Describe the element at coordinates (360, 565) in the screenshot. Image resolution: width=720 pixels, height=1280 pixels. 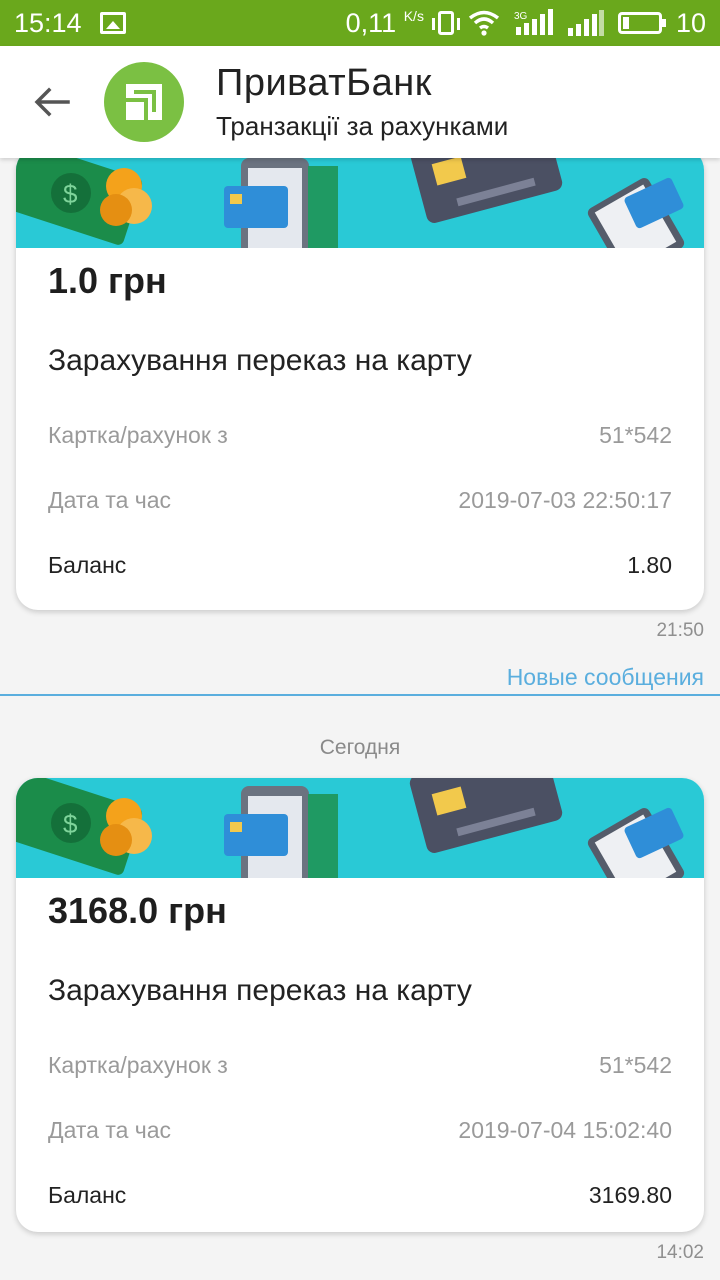
I see `detail-row-balance: Баланс 1.80` at that location.